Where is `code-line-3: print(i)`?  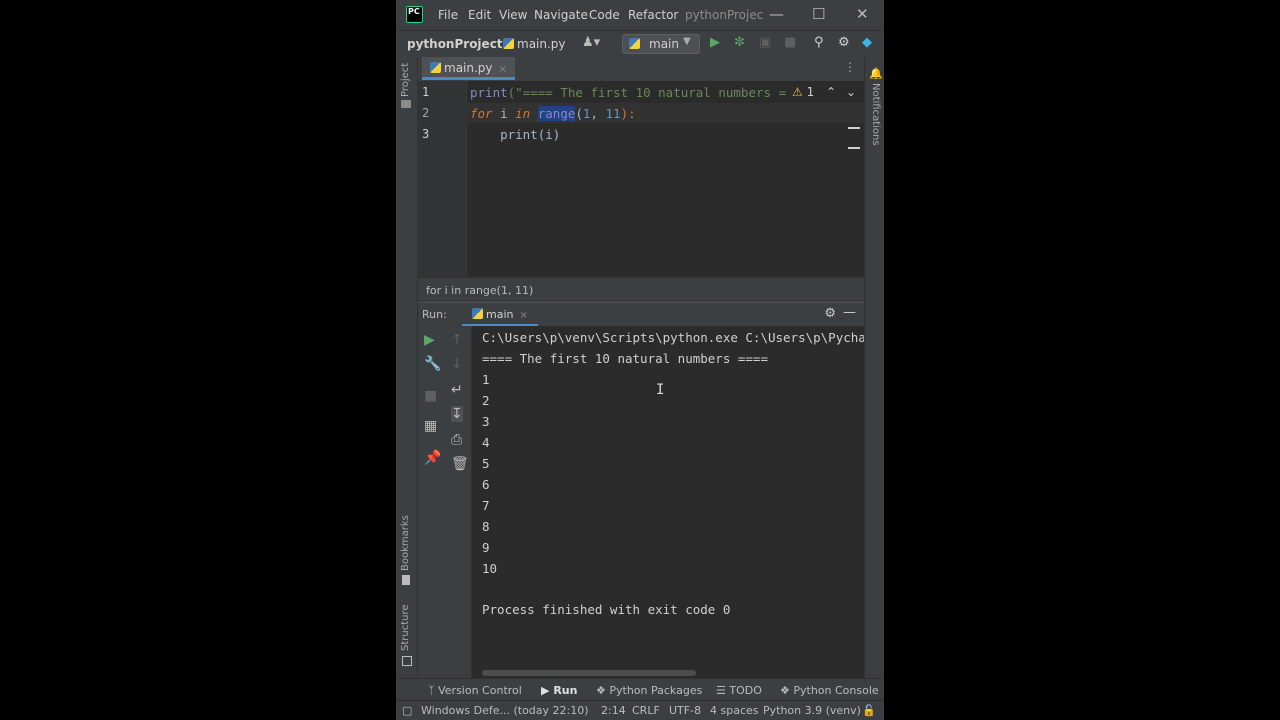 code-line-3: print(i) is located at coordinates (515, 134).